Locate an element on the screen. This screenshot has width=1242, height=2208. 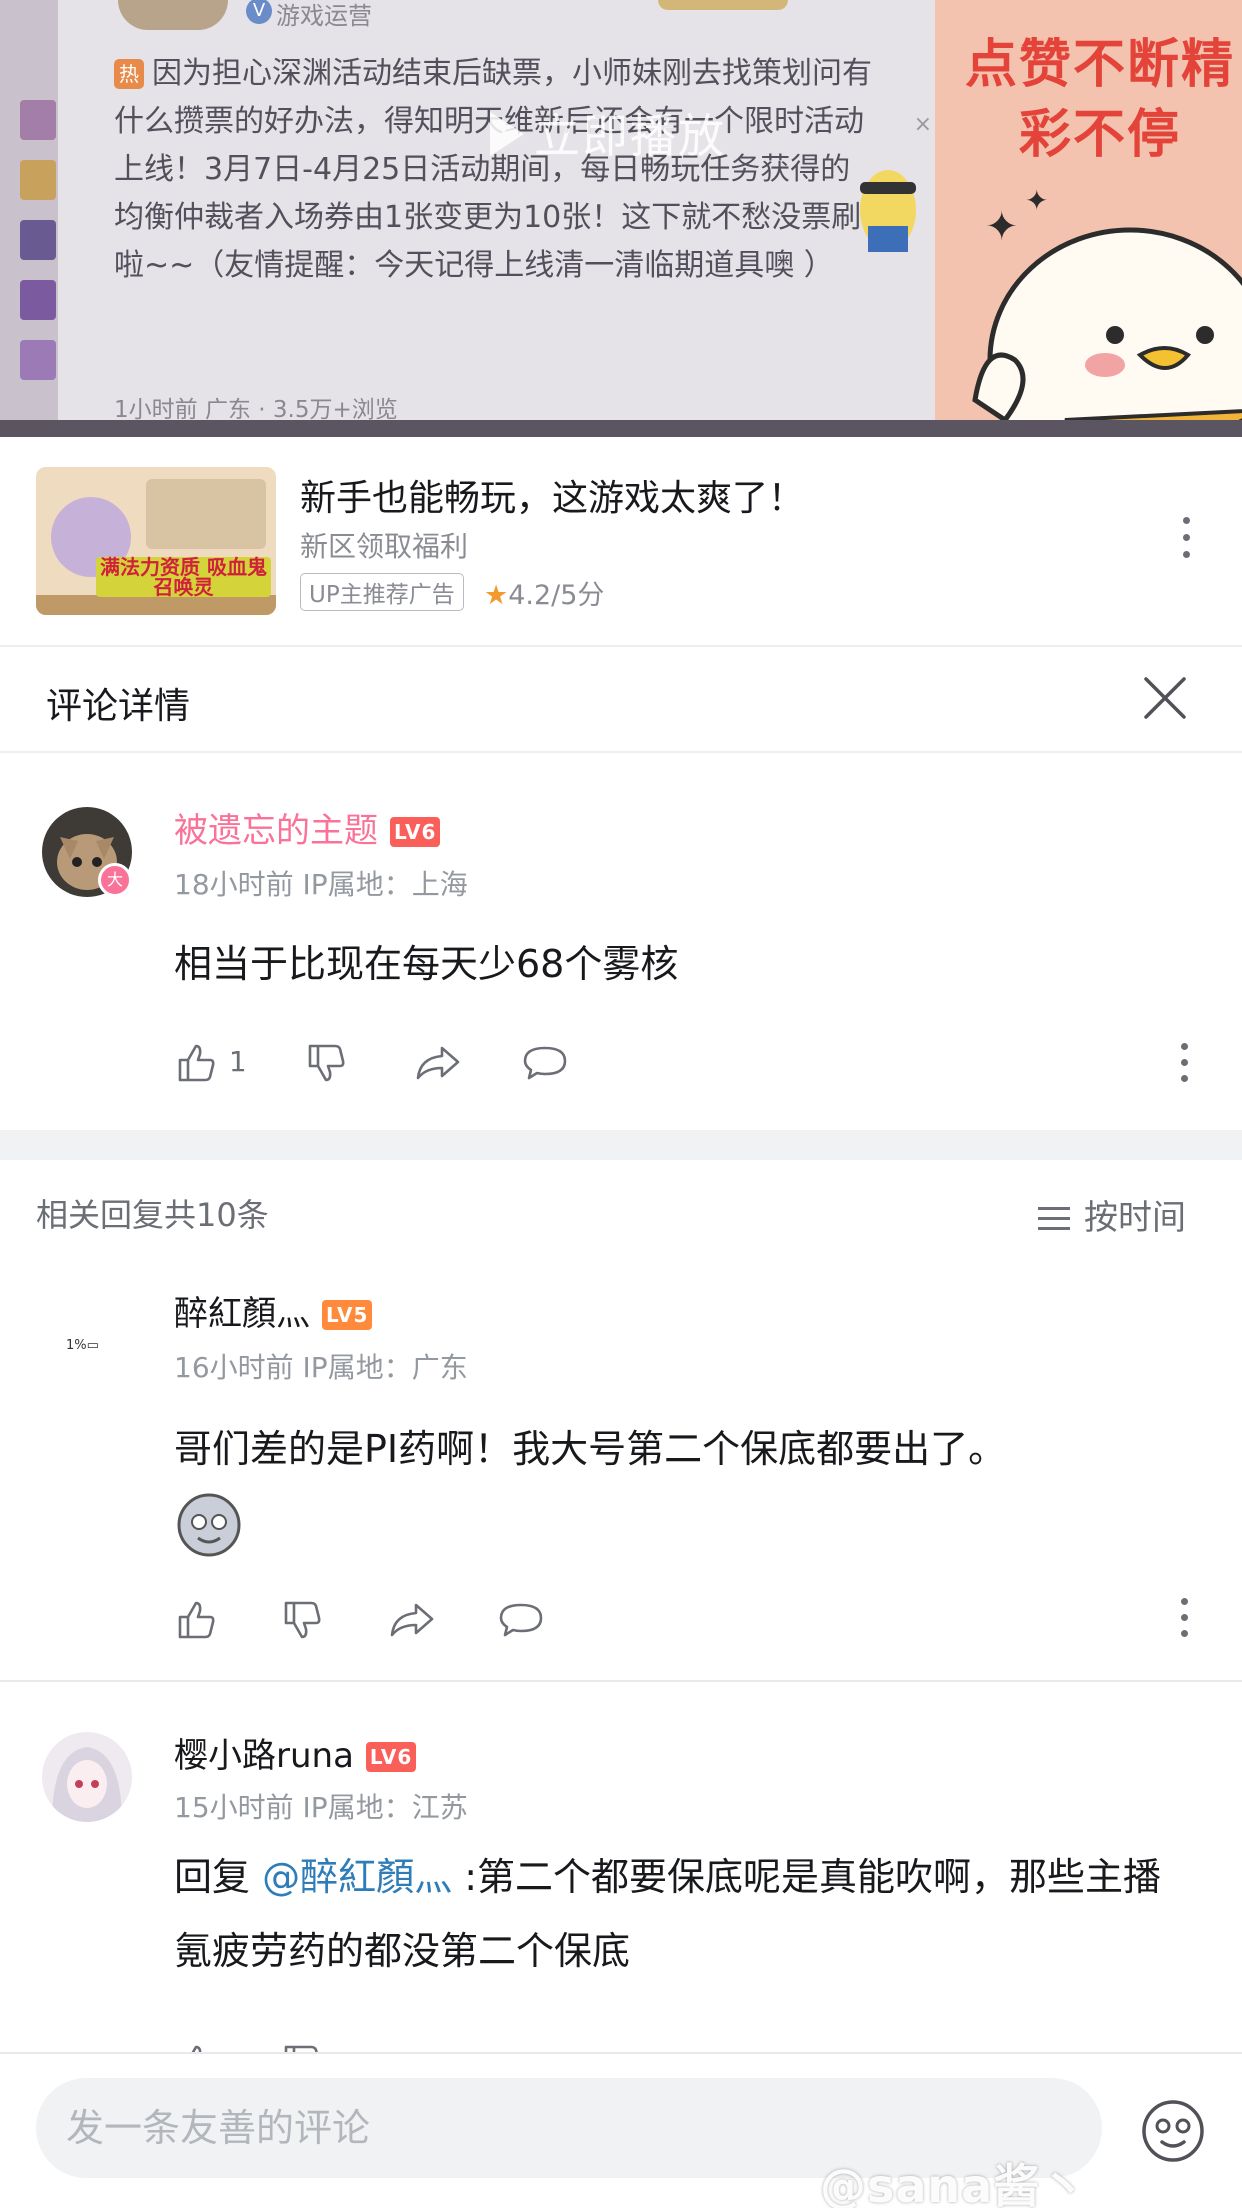
like-count: 1 is located at coordinates (237, 1061).